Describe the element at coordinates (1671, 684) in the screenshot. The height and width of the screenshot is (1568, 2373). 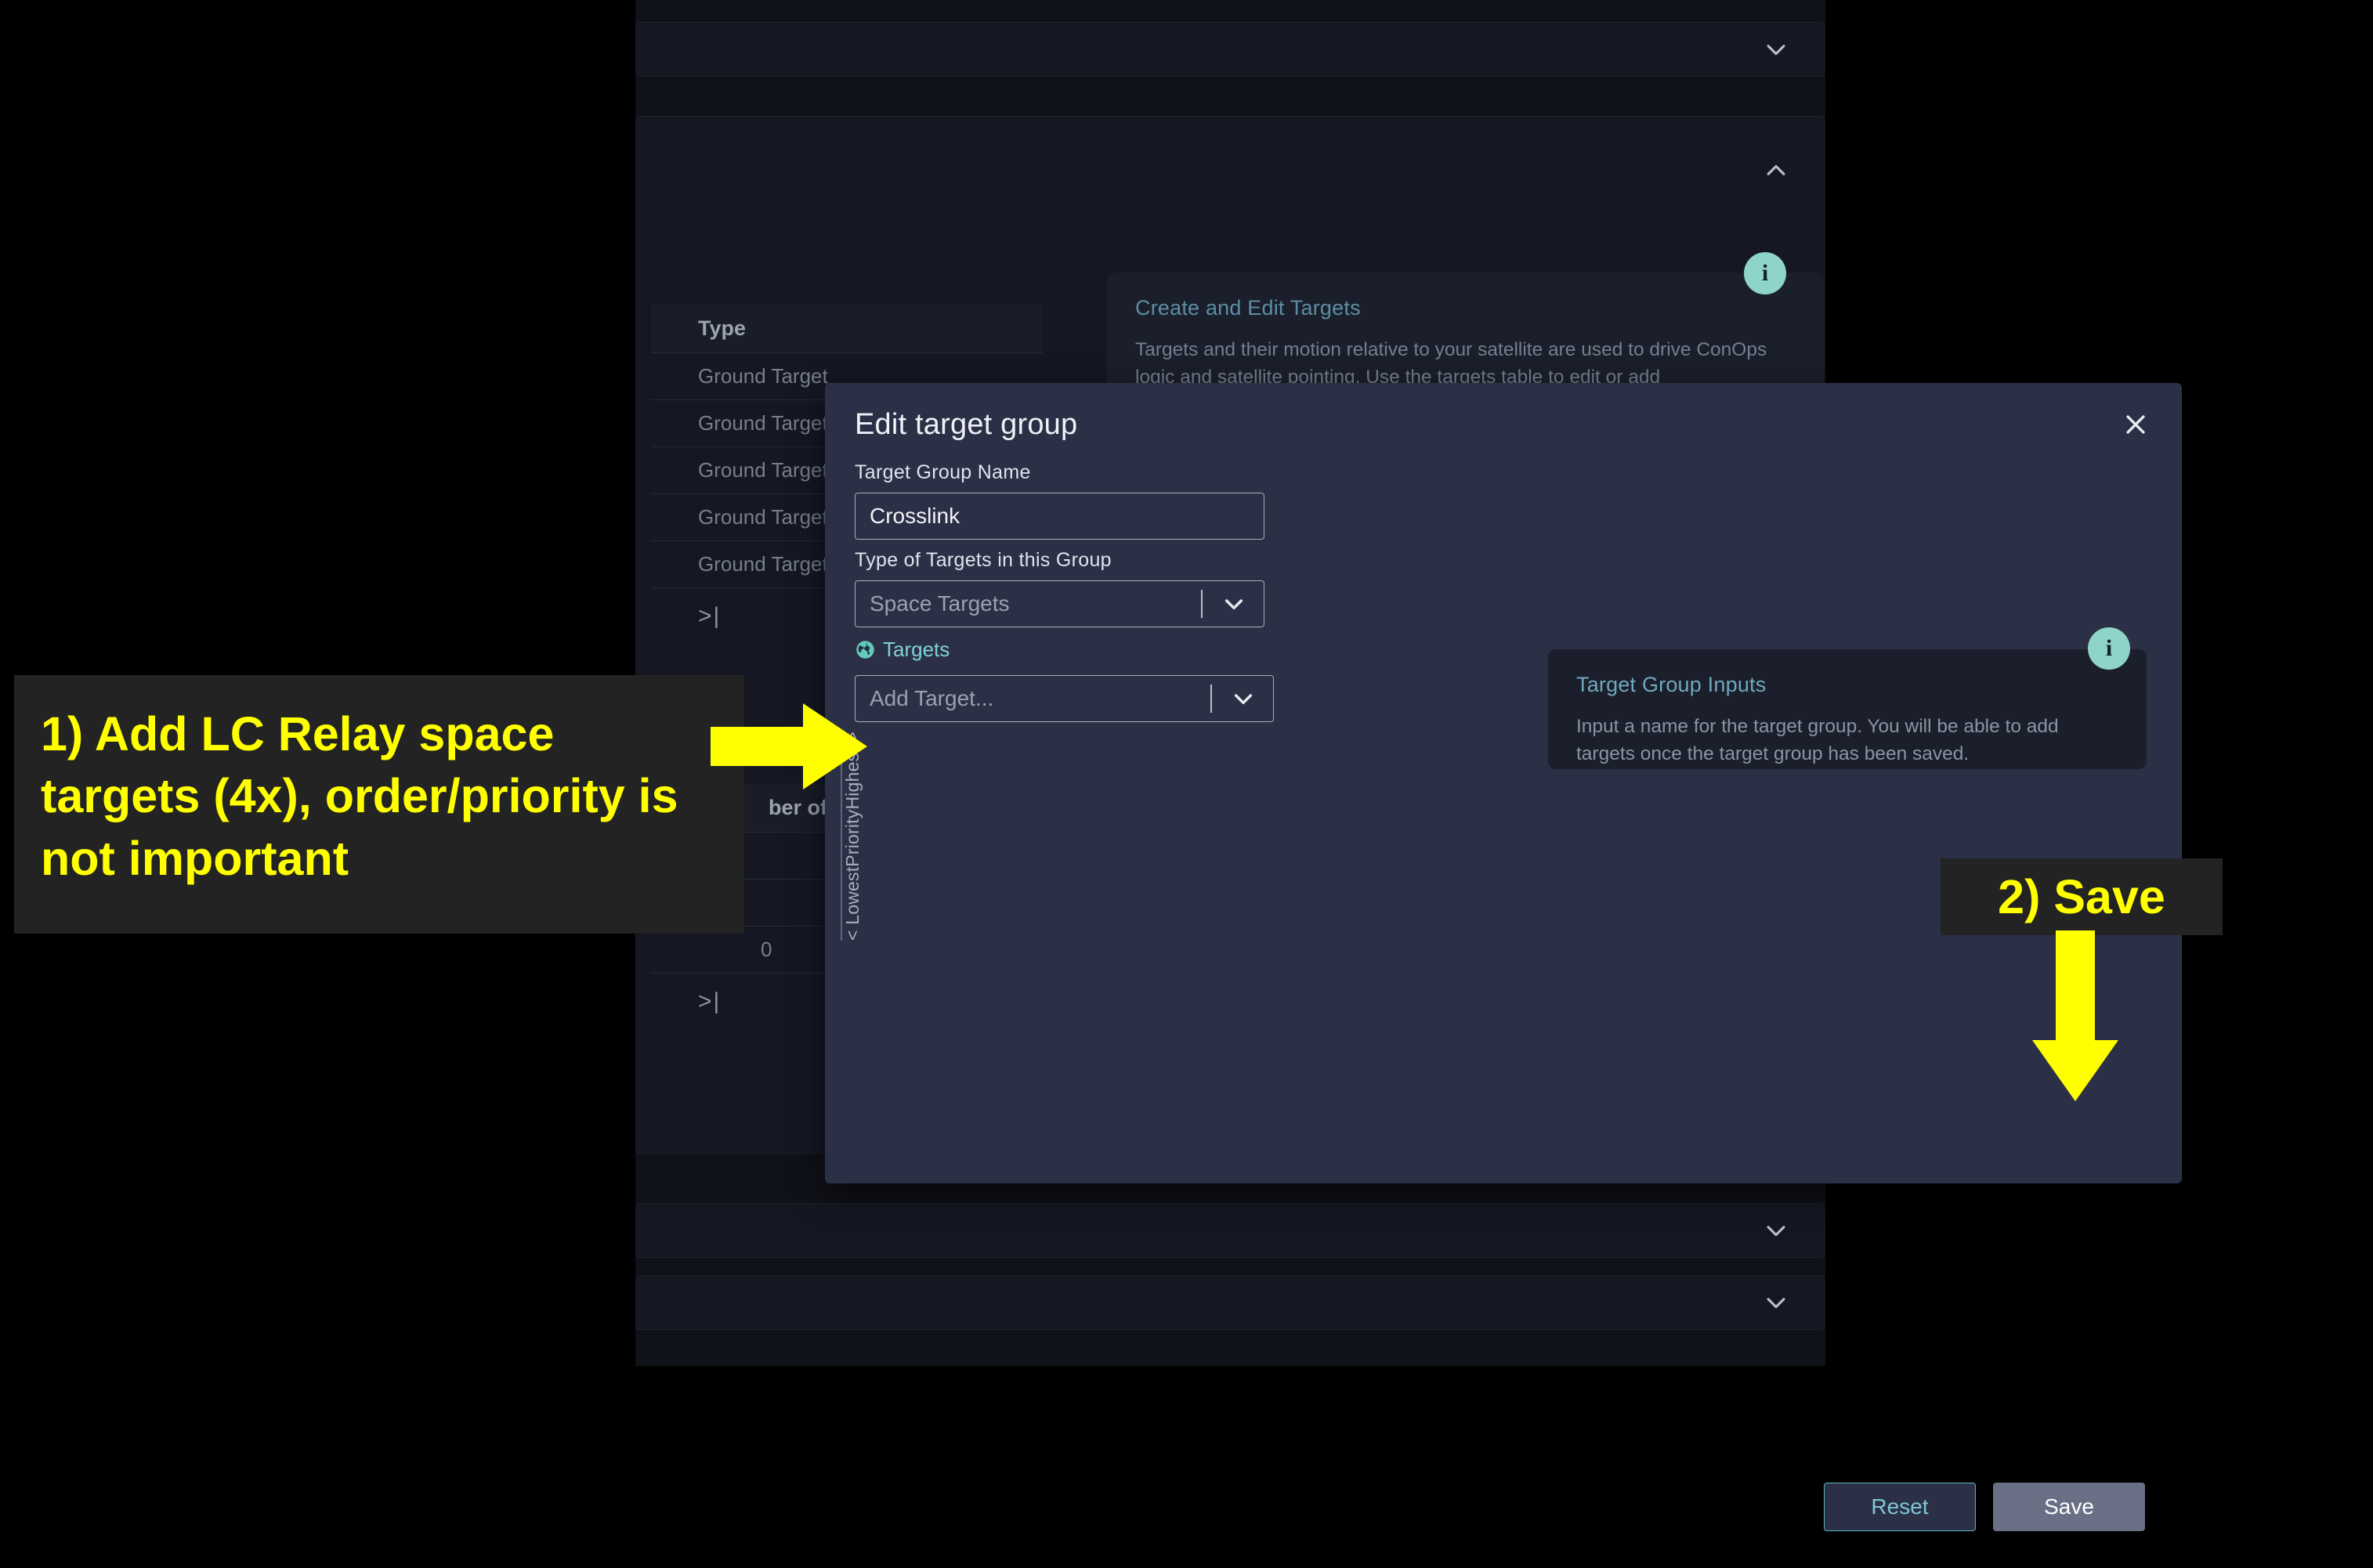
I see `info-card-title: Target Group Inputs` at that location.